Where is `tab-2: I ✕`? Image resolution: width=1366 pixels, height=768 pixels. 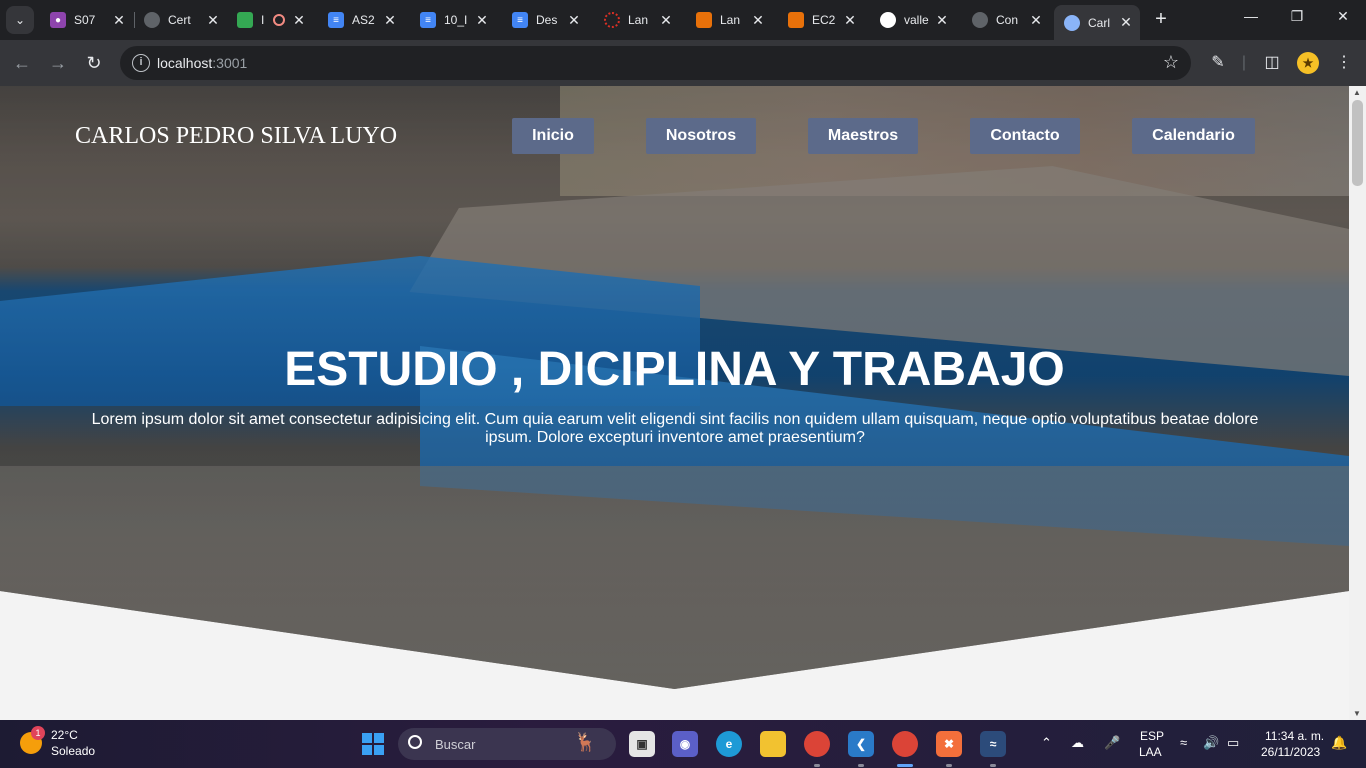 tab-2: I ✕ is located at coordinates (270, 20).